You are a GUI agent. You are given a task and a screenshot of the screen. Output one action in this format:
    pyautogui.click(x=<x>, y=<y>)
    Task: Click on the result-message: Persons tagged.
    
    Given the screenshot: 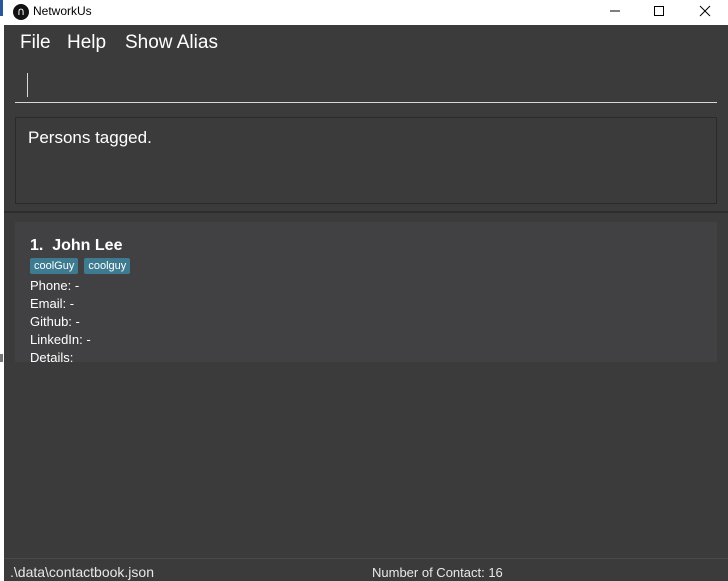 What is the action you would take?
    pyautogui.click(x=90, y=137)
    